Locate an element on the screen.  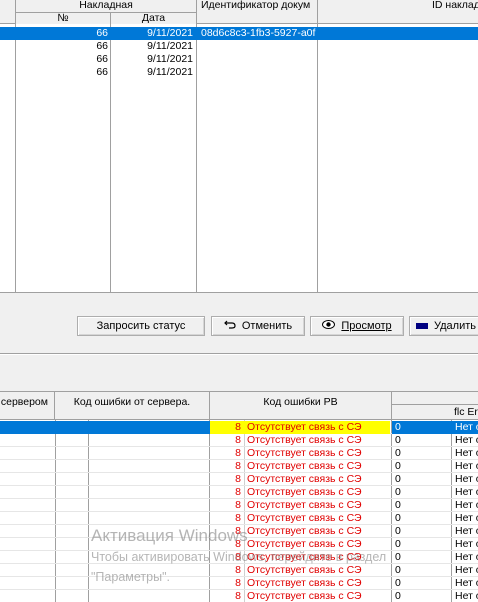
view-label: Просмотр is located at coordinates (366, 326).